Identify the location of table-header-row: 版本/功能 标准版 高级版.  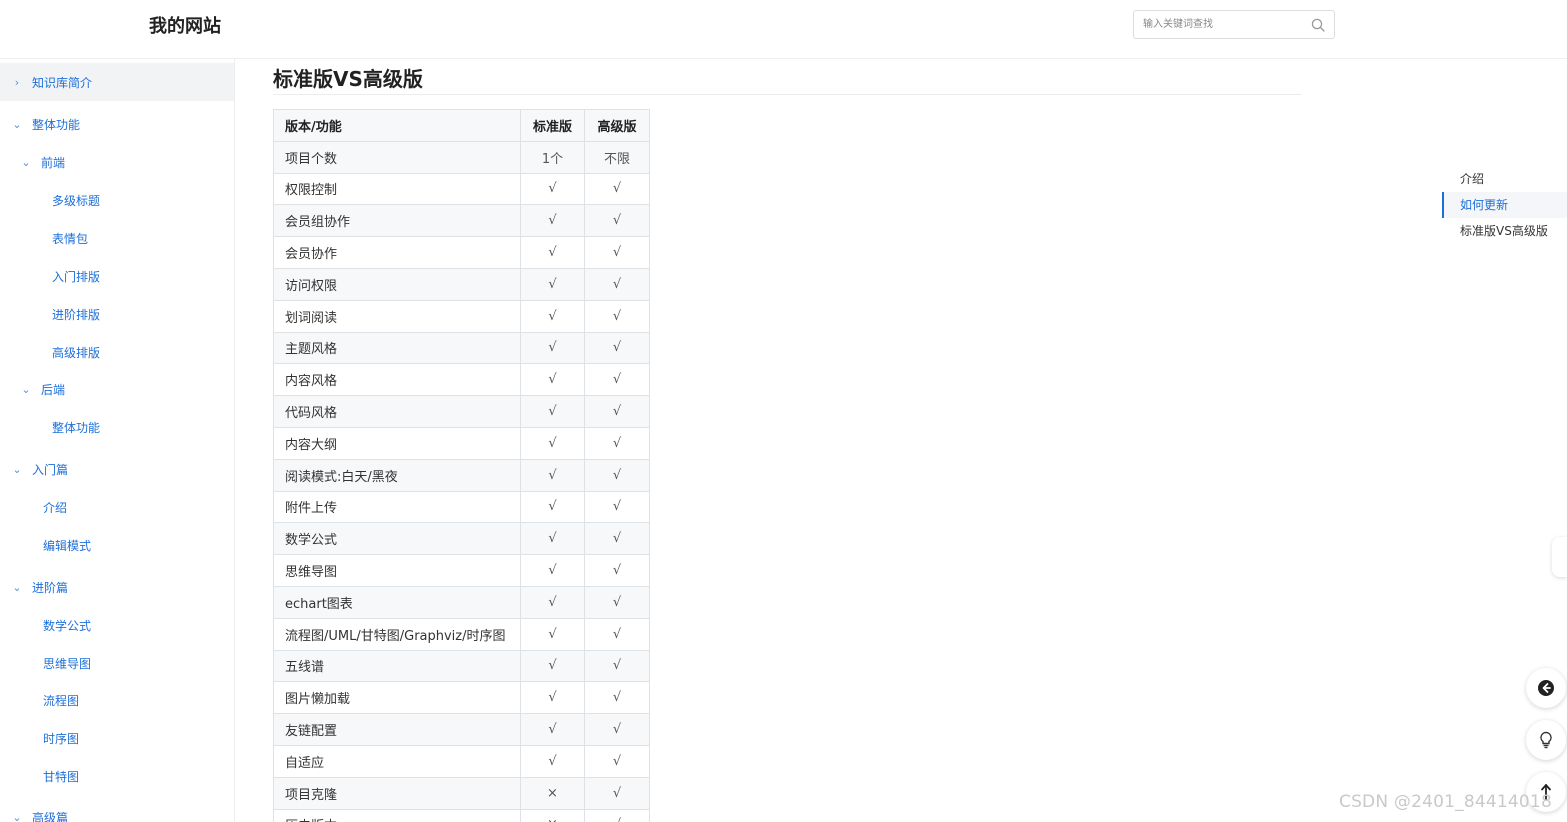
(461, 125).